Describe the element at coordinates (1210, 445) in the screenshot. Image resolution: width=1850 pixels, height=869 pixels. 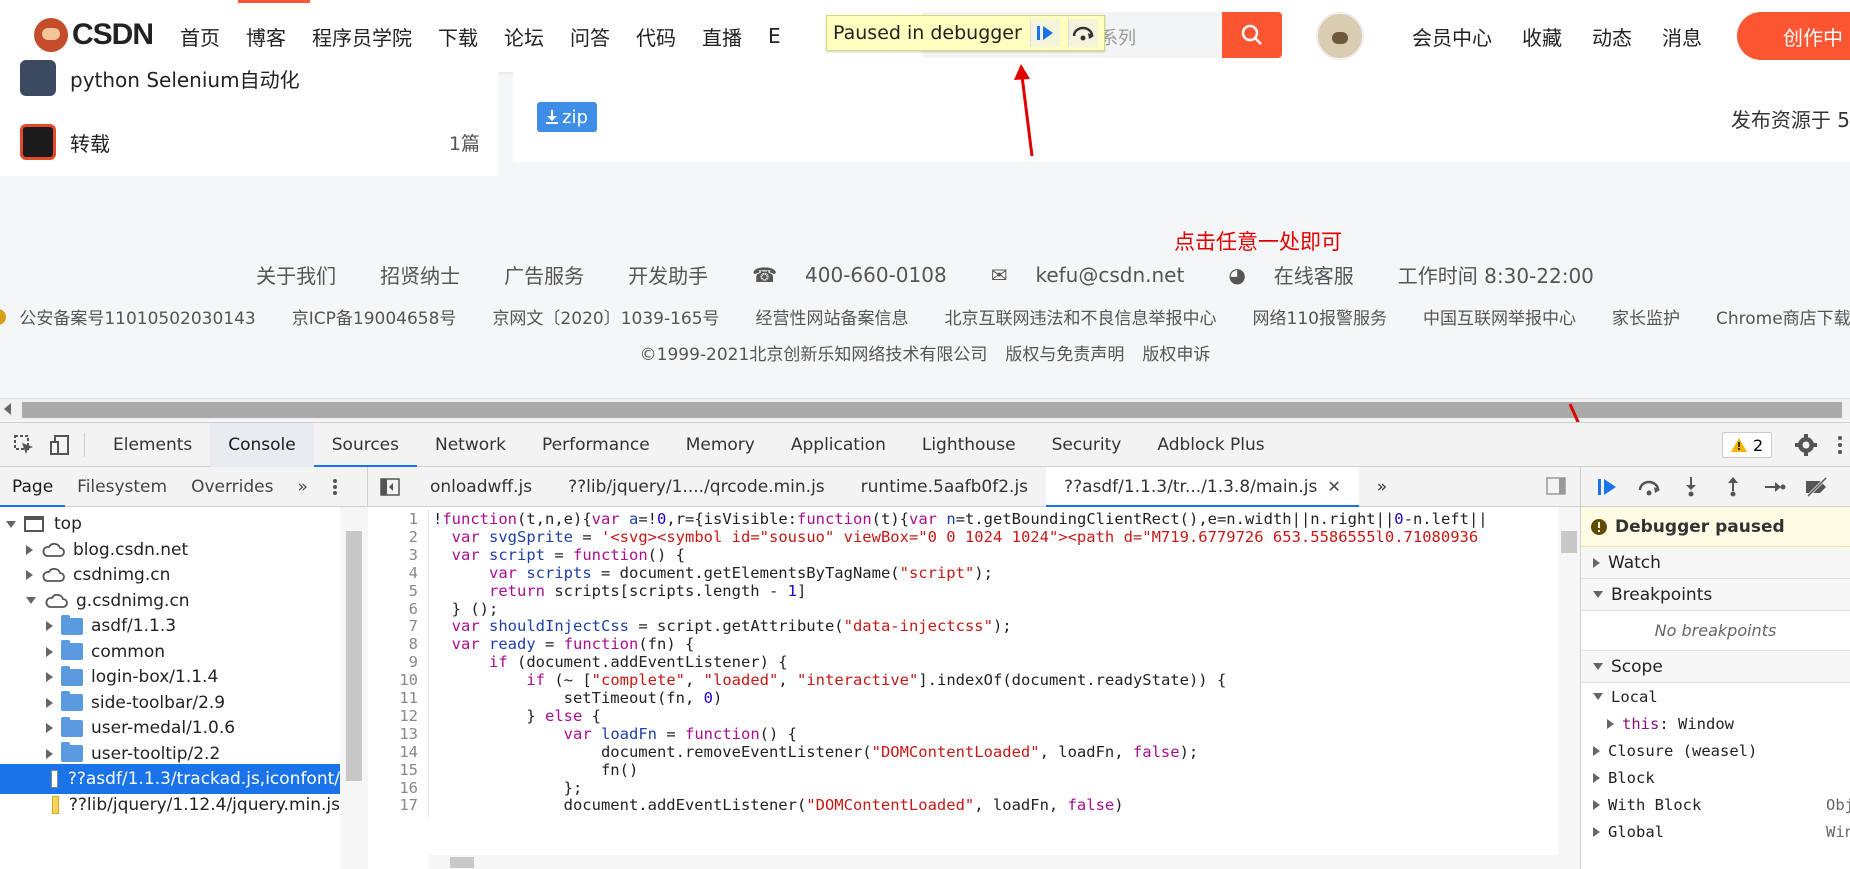
I see `tab-adblock-plus: Adblock Plus` at that location.